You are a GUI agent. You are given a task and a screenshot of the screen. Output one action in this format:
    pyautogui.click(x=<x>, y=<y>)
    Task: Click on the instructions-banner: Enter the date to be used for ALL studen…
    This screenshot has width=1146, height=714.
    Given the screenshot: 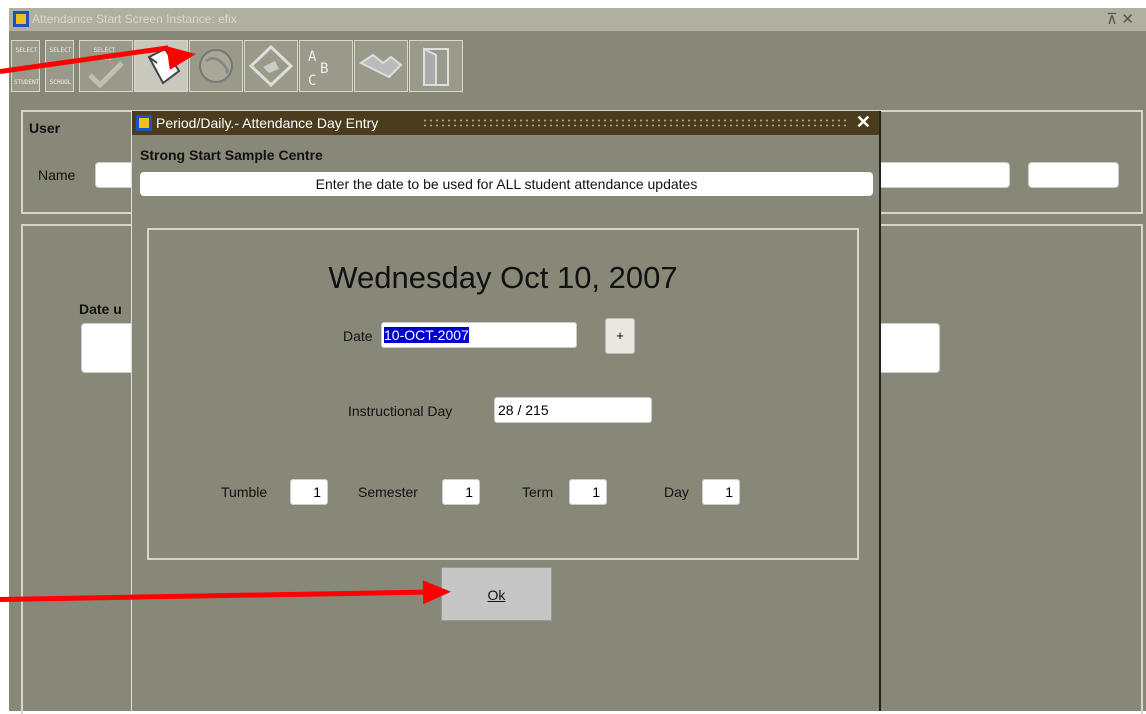 What is the action you would take?
    pyautogui.click(x=506, y=184)
    